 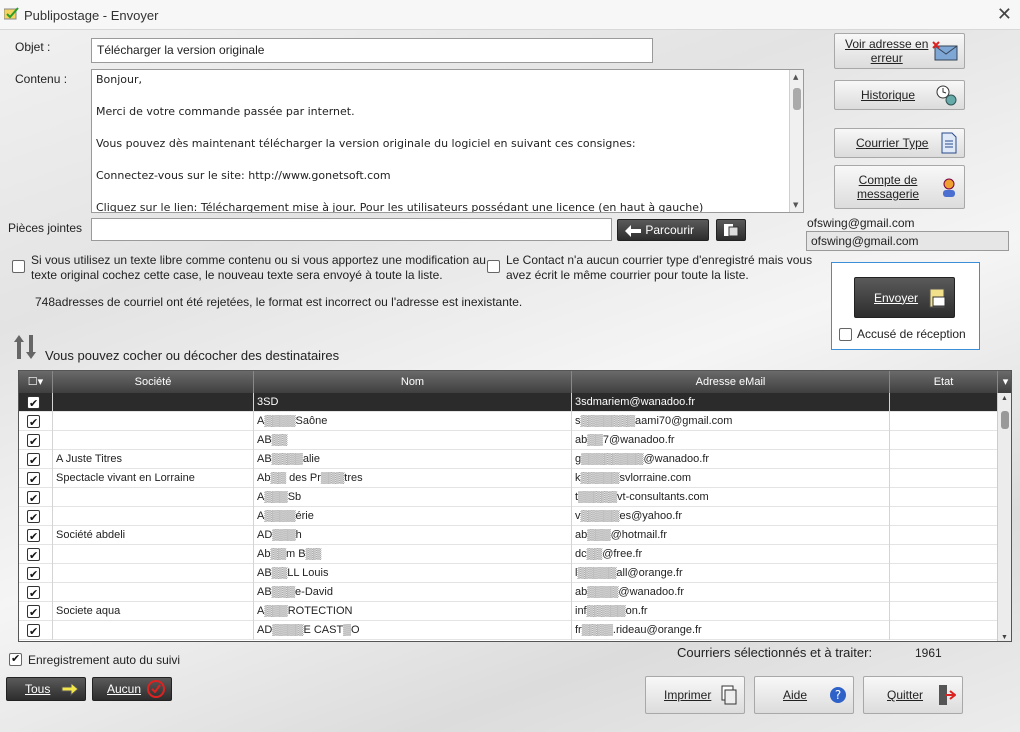 I want to click on attachment-list-button, so click(x=731, y=230).